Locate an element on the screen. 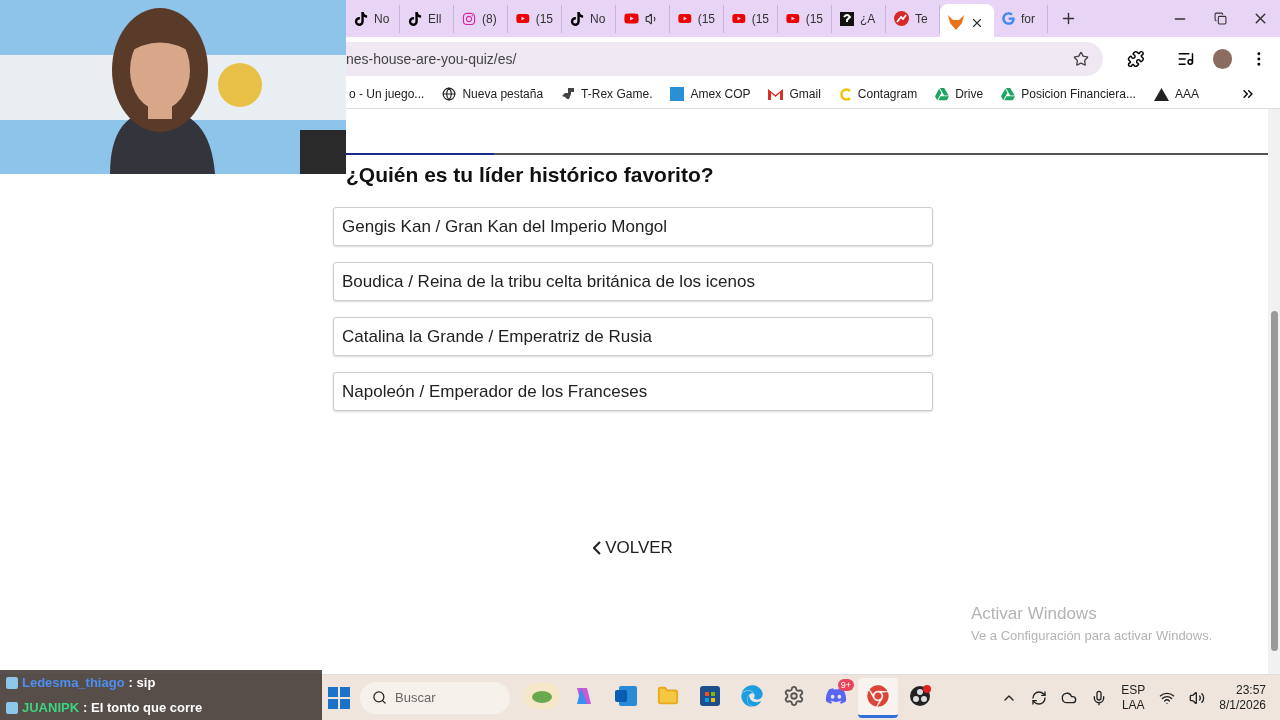  address-bar: nes-house-are-you-quiz/es/ is located at coordinates (725, 58).